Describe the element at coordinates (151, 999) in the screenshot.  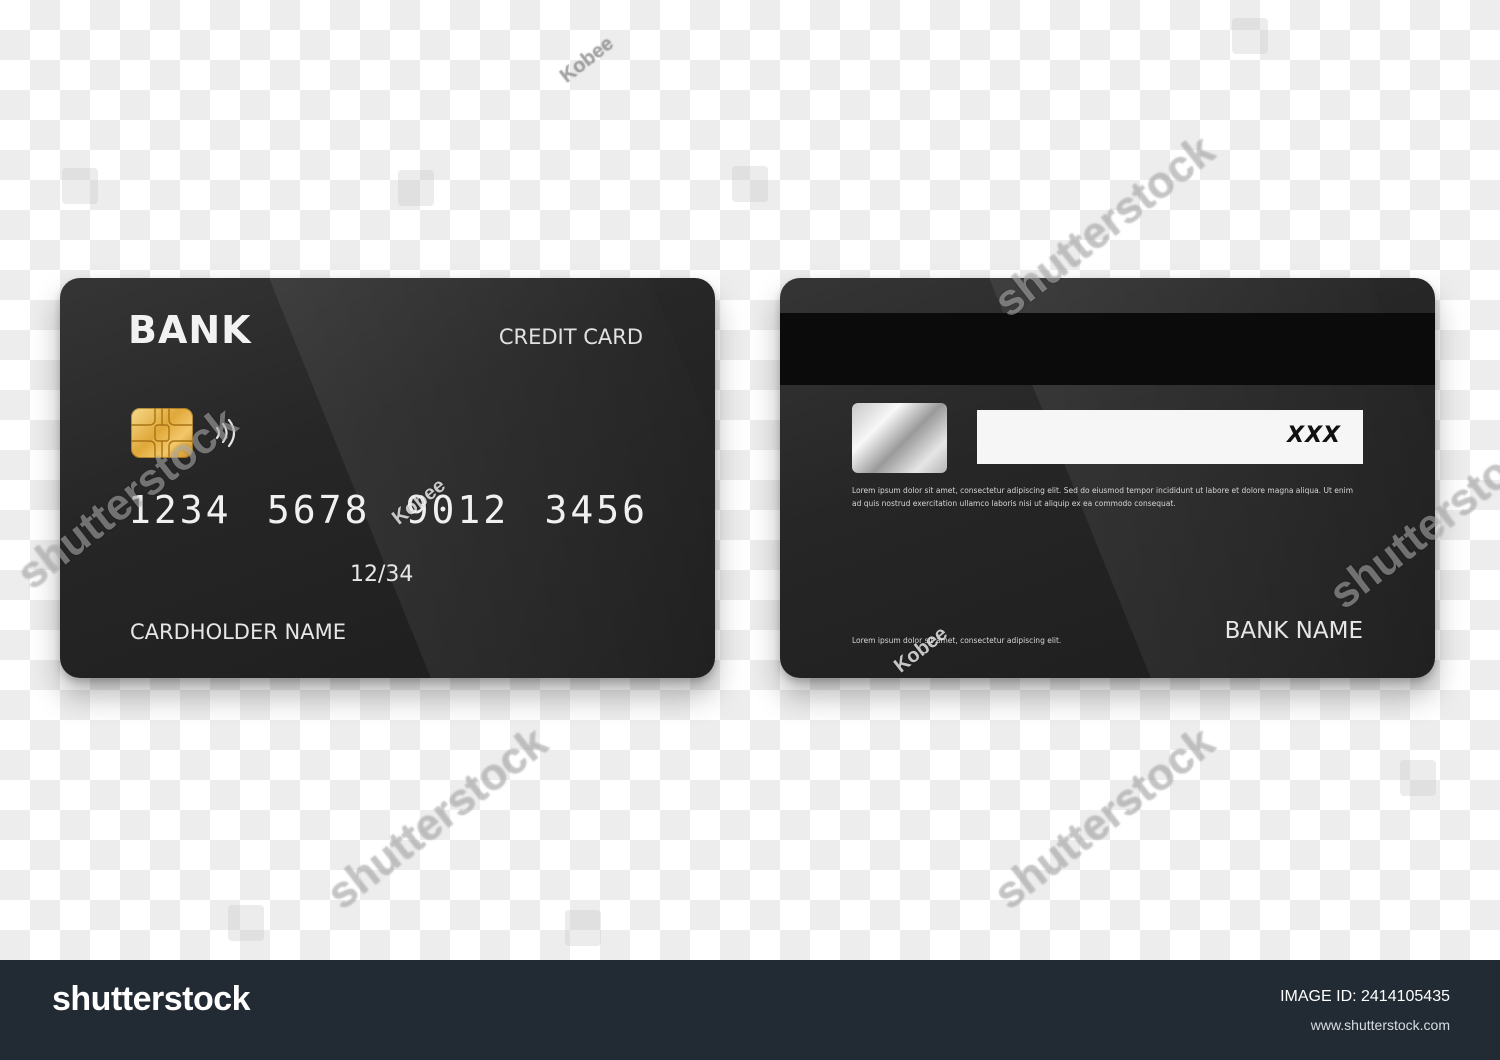
I see `shutterstock-logo: shutterstock` at that location.